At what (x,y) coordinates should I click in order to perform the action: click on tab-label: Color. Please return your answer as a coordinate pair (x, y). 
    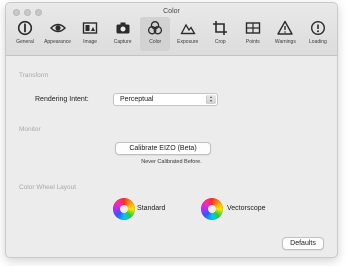
    Looking at the image, I should click on (155, 42).